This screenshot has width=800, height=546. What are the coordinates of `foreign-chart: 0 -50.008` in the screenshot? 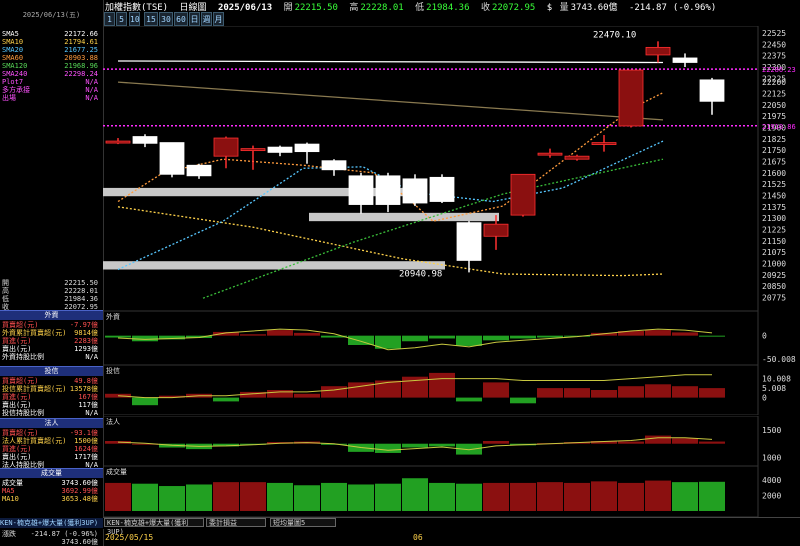 It's located at (451, 338).